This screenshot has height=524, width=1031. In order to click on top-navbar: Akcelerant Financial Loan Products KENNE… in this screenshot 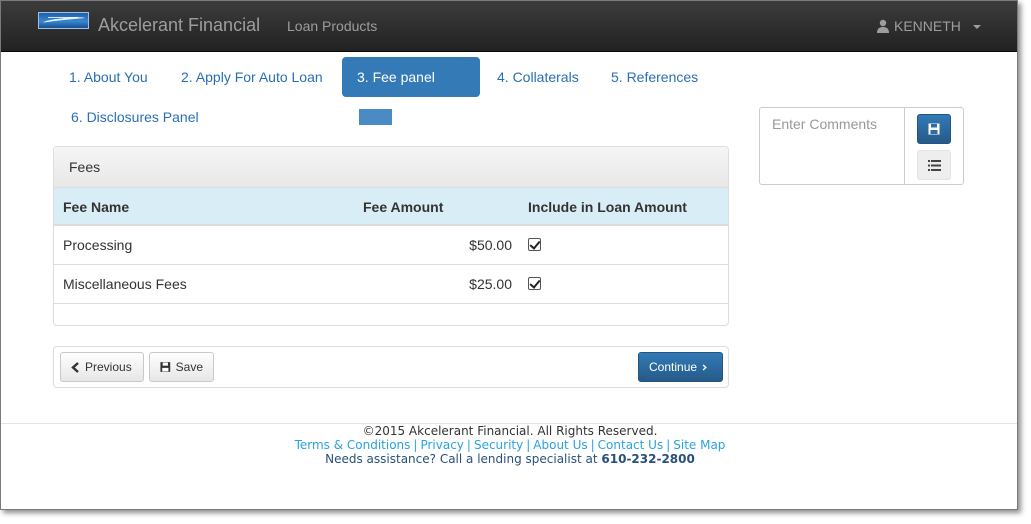, I will do `click(509, 26)`.